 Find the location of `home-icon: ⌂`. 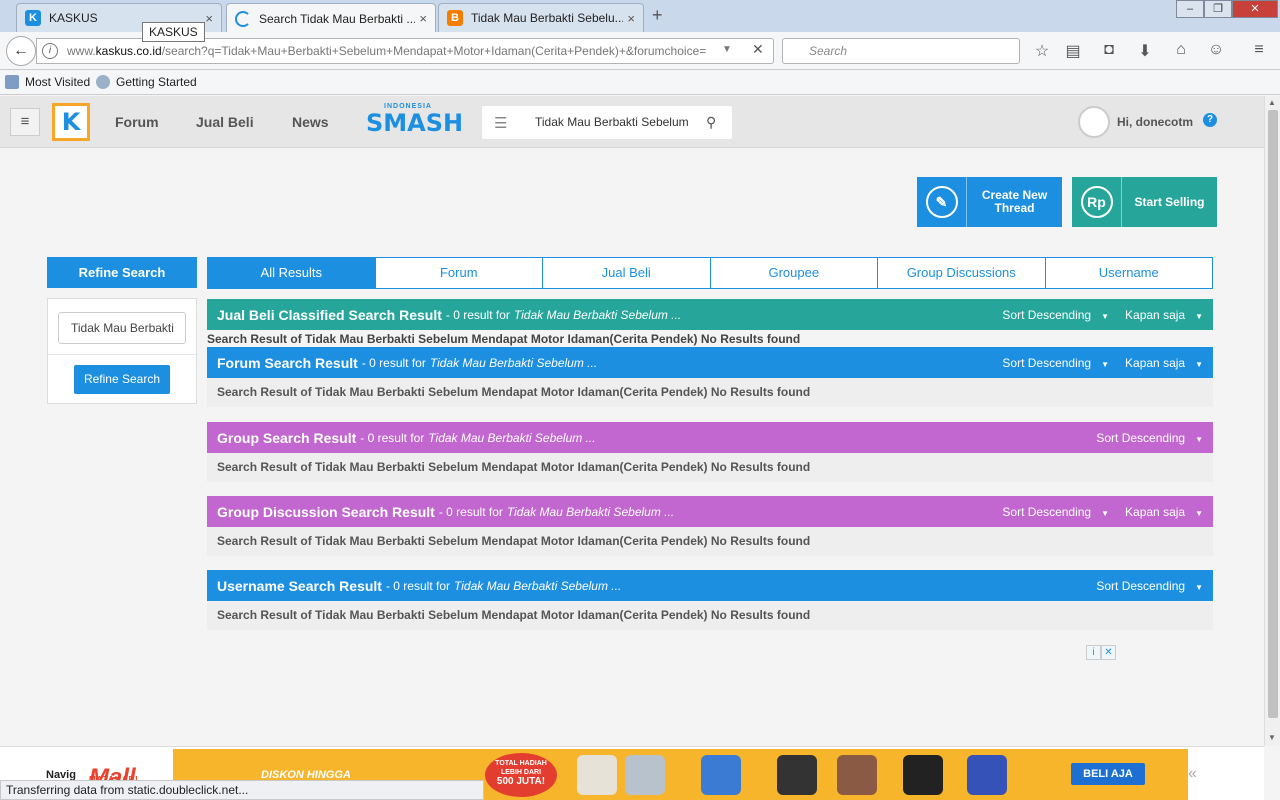

home-icon: ⌂ is located at coordinates (1181, 50).